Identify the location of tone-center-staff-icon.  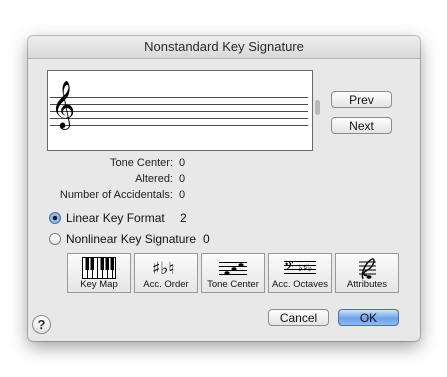
(233, 268).